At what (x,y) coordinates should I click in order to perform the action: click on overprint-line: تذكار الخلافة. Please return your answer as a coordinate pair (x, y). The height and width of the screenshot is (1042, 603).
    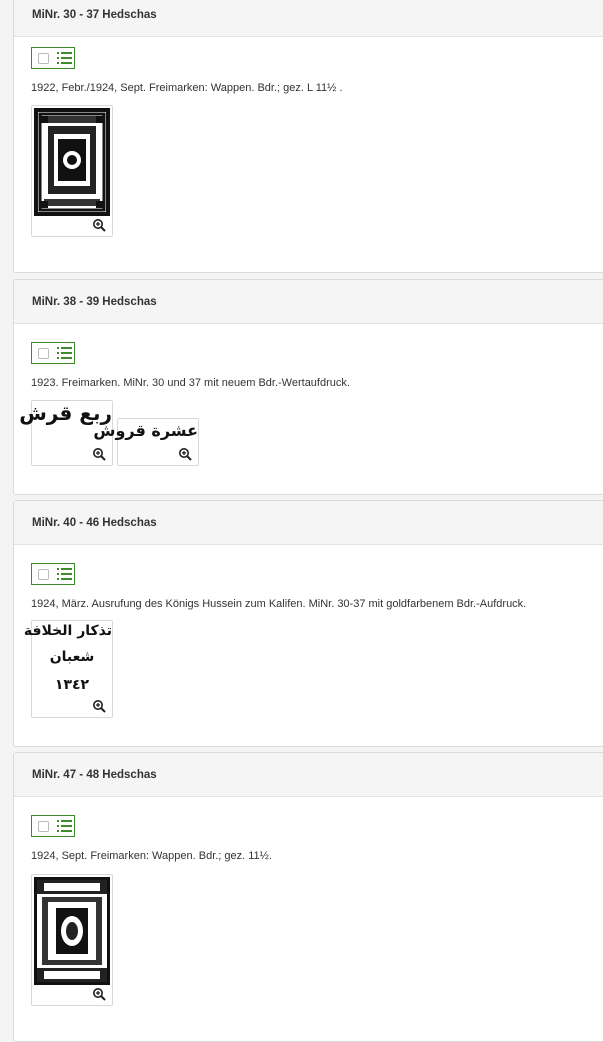
    Looking at the image, I should click on (67, 631).